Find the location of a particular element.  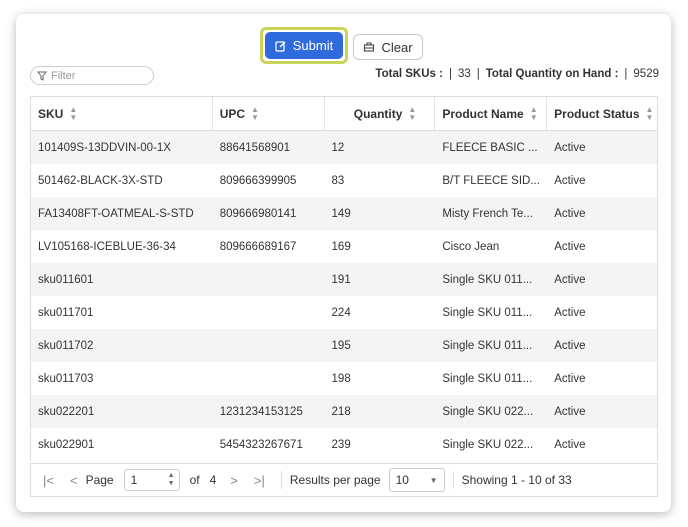

table-row: sku011702 195 Single SKU 011... Active is located at coordinates (344, 345).